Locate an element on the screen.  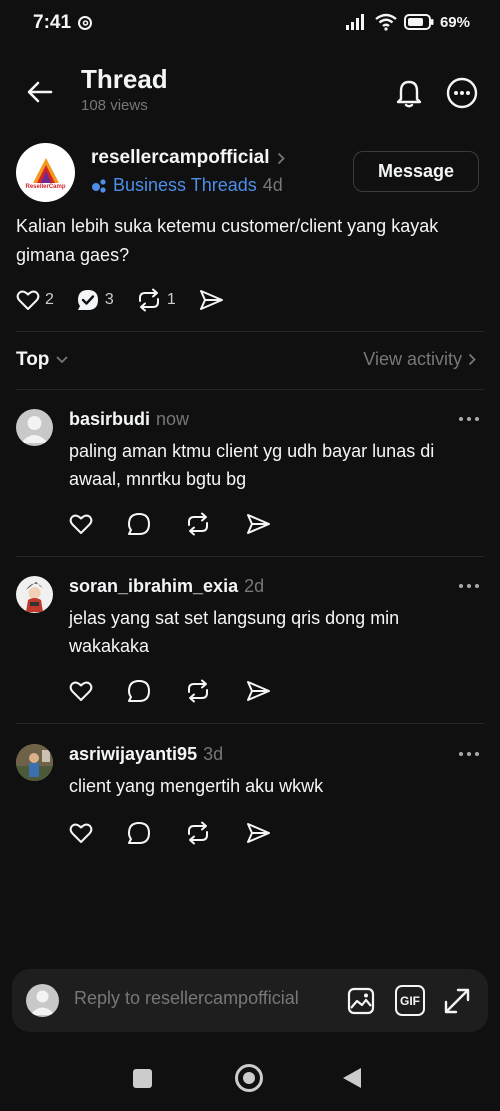
recent-apps-button is located at coordinates (142, 1078).